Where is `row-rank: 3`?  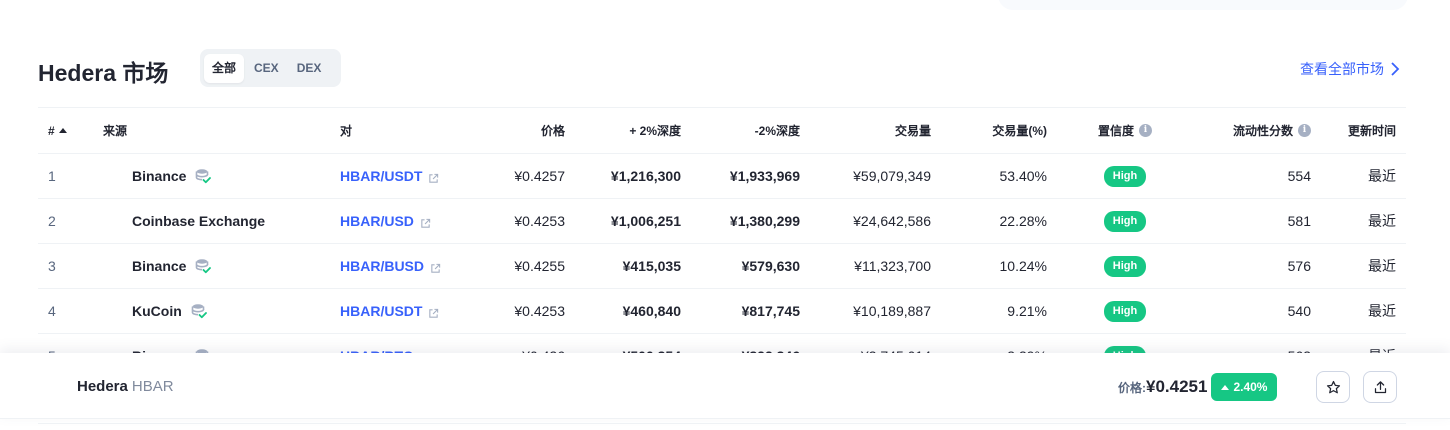 row-rank: 3 is located at coordinates (52, 266).